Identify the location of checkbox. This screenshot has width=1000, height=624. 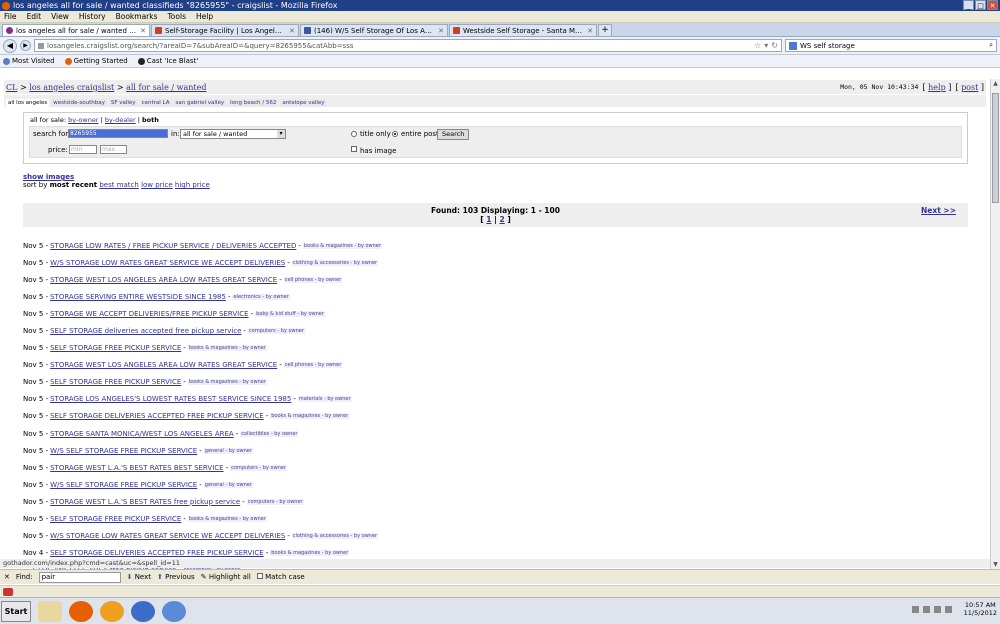
(259, 576).